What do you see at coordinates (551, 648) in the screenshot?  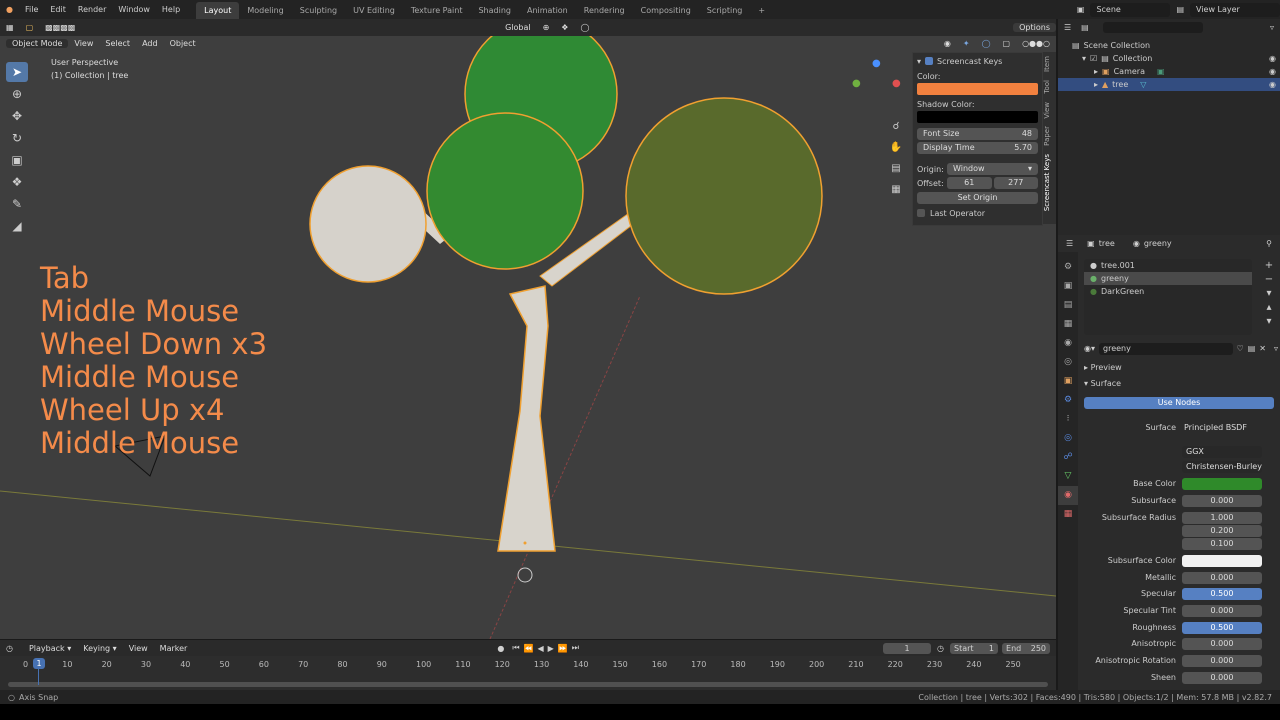 I see `play-icon: ▶` at bounding box center [551, 648].